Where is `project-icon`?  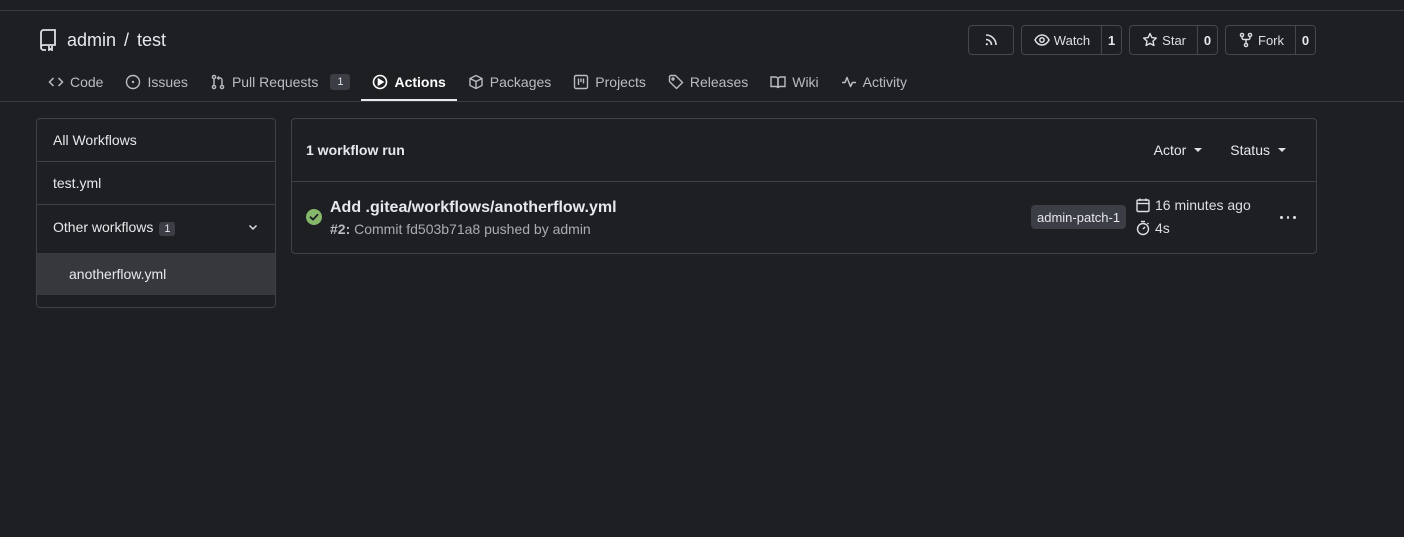 project-icon is located at coordinates (581, 82).